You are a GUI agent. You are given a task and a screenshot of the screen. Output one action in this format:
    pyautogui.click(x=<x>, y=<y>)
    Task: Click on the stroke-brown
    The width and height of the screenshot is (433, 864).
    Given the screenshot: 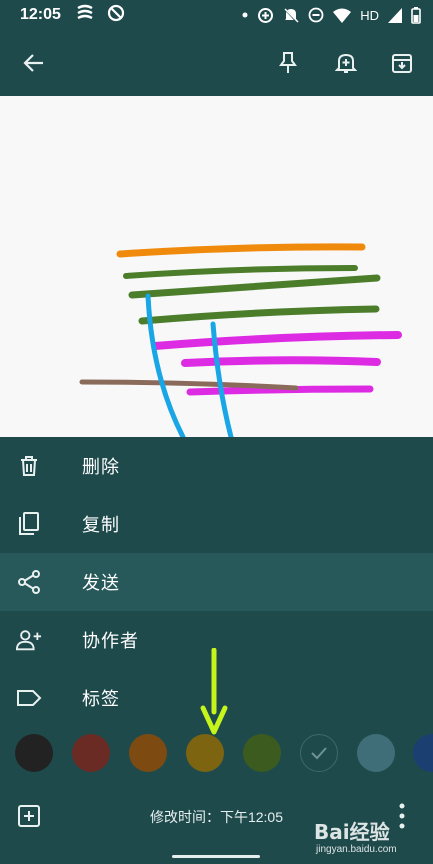 What is the action you would take?
    pyautogui.click(x=189, y=385)
    